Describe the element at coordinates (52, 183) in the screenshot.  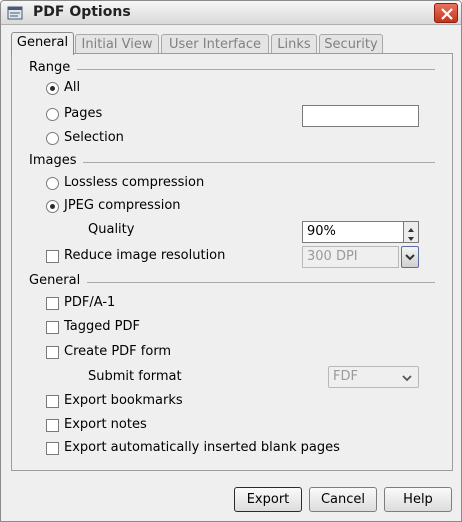
I see `lossless-compression-radio` at that location.